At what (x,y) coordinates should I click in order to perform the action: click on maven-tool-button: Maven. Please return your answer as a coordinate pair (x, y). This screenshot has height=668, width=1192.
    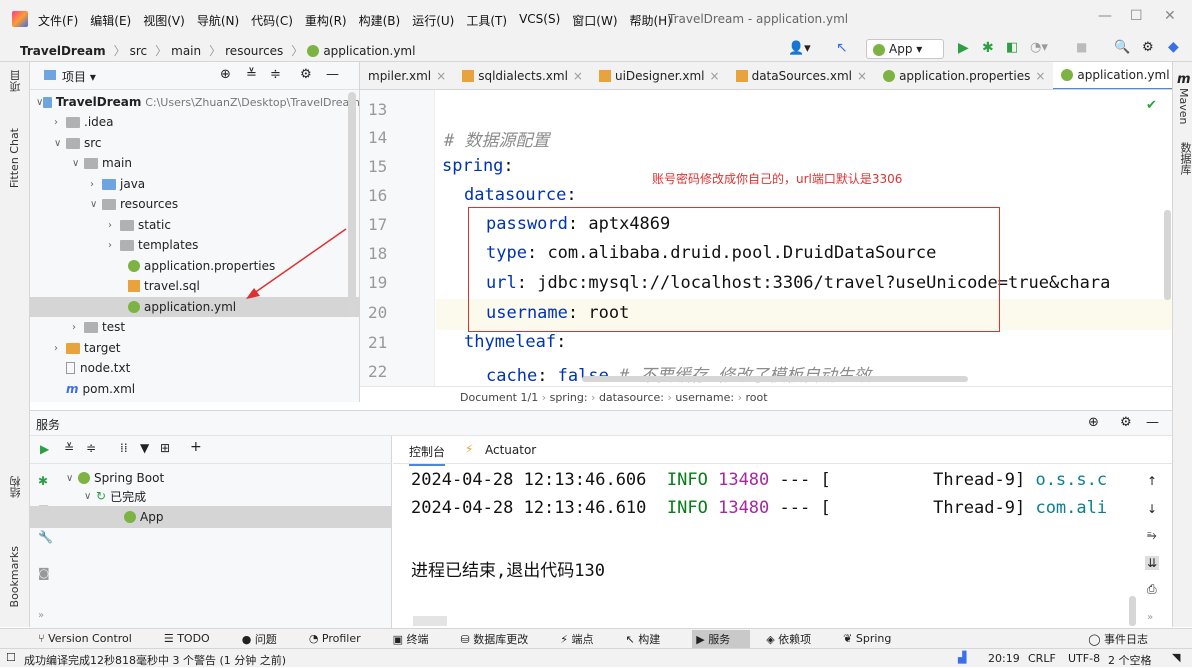
    Looking at the image, I should click on (1183, 106).